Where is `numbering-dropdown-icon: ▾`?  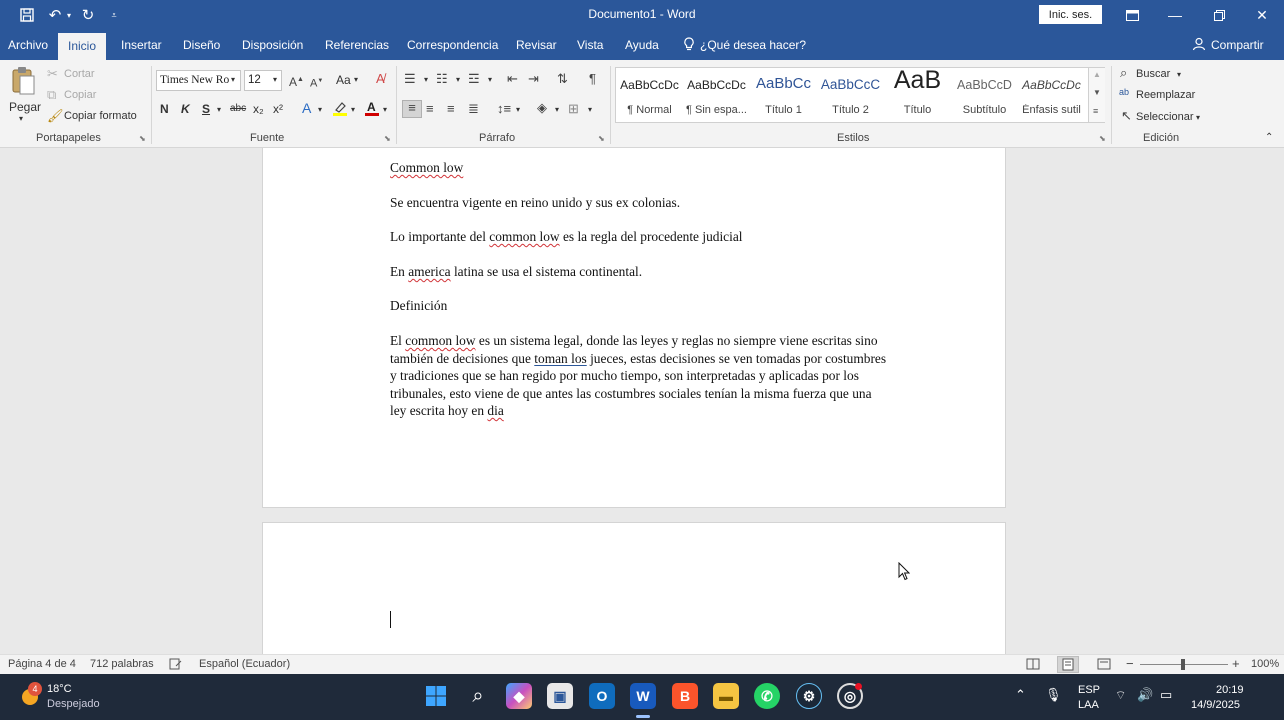
numbering-dropdown-icon: ▾ is located at coordinates (458, 79).